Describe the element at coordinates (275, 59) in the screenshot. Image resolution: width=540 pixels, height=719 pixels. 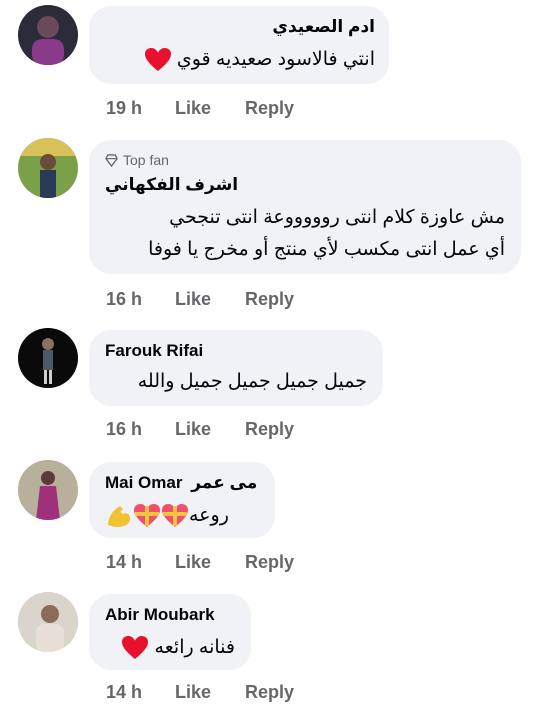
I see `comment-text-body: انتي فالاسود صعيديه قوي` at that location.